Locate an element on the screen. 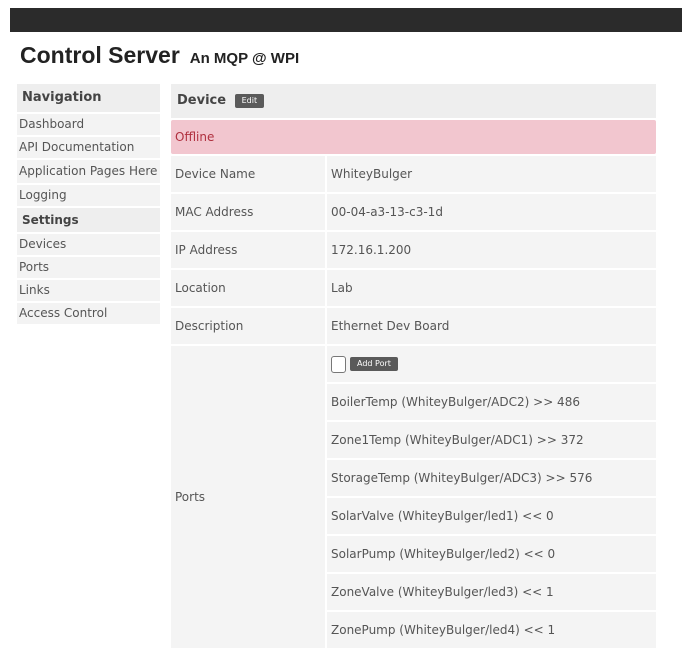 The height and width of the screenshot is (650, 682). nav-item-logging: Logging is located at coordinates (88, 195).